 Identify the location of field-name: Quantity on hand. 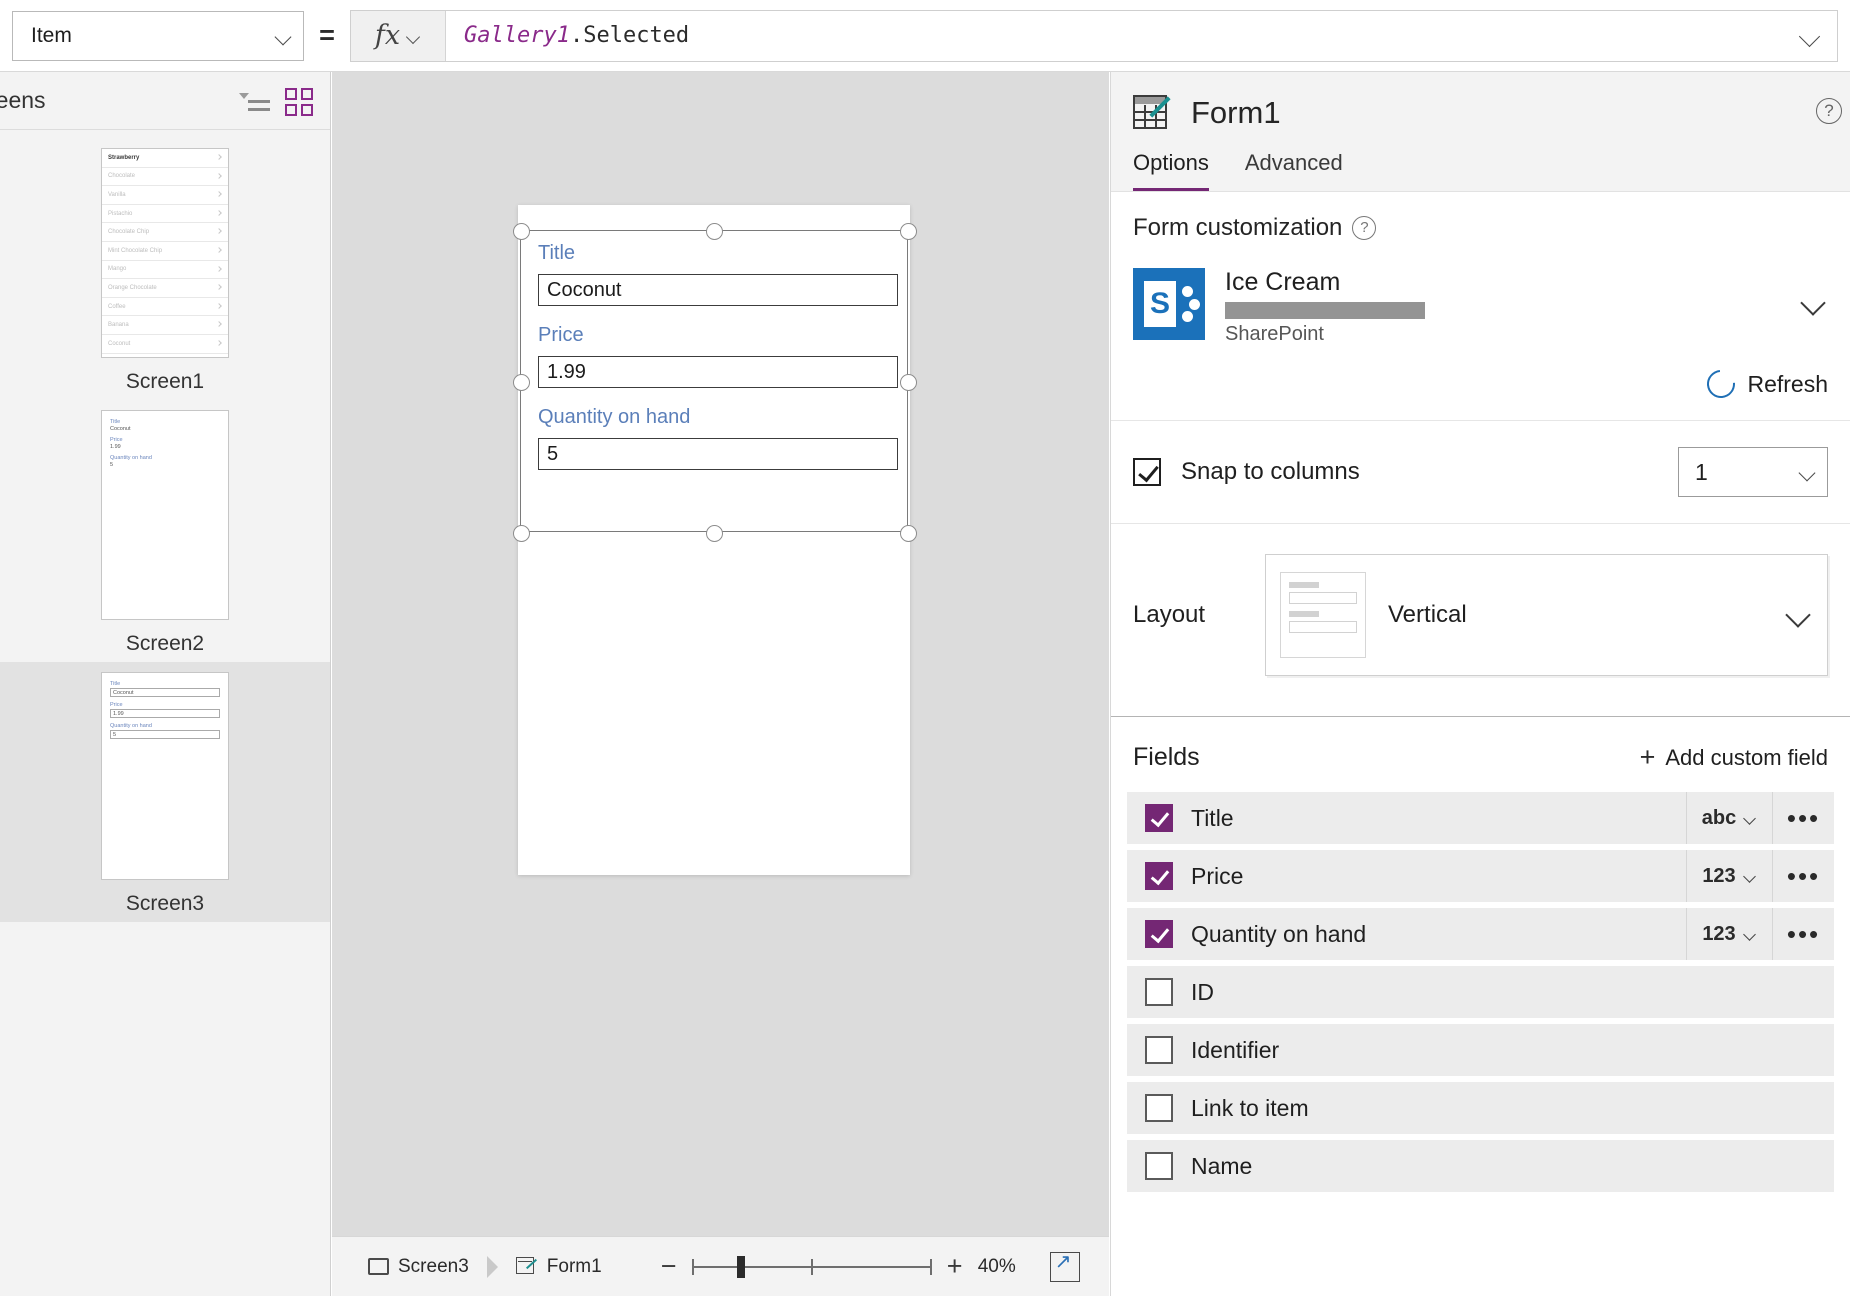
(1279, 933).